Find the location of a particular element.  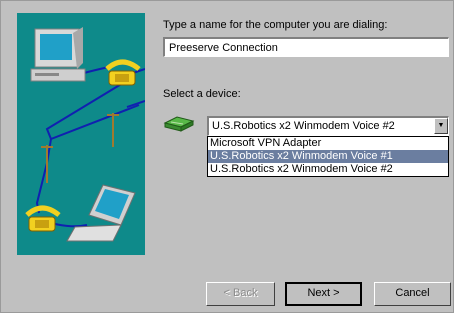

device-option-vpn: Microsoft VPN Adapter is located at coordinates (328, 143).